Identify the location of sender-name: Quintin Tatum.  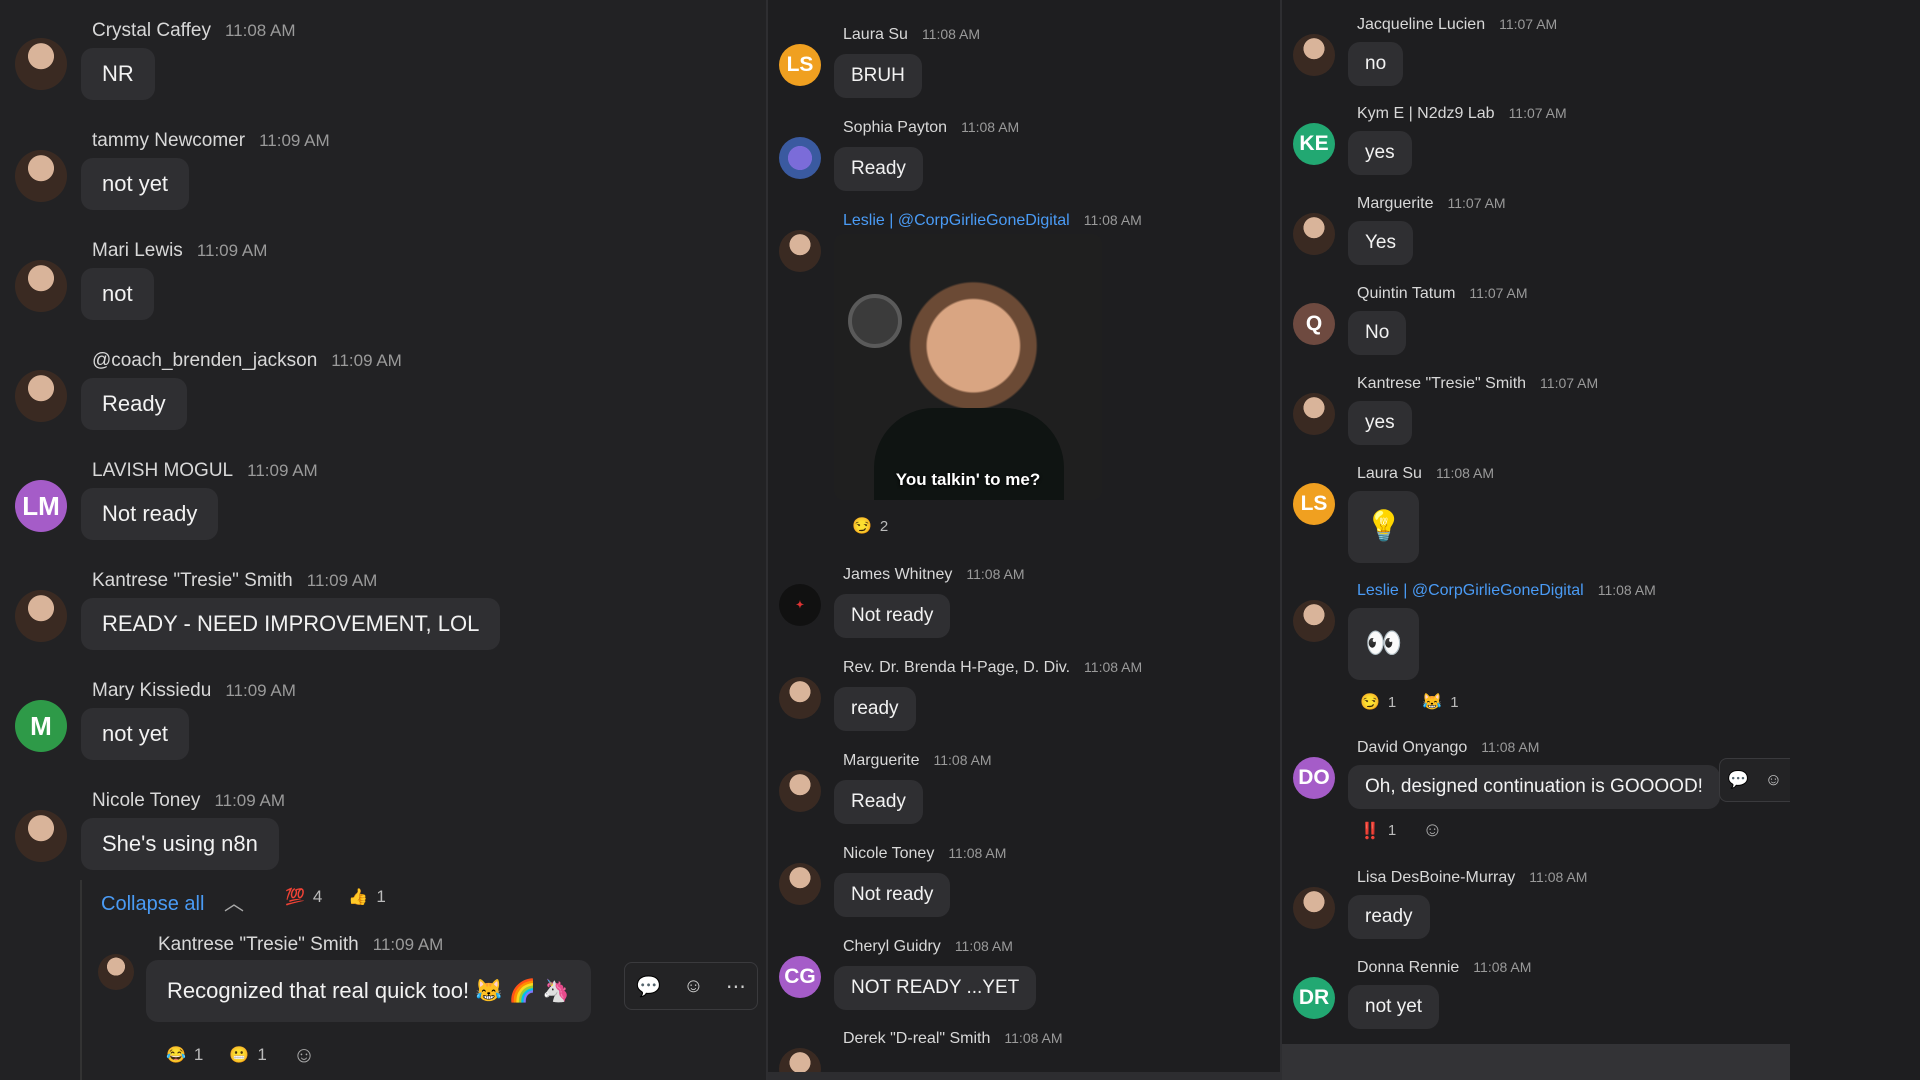
(1406, 293).